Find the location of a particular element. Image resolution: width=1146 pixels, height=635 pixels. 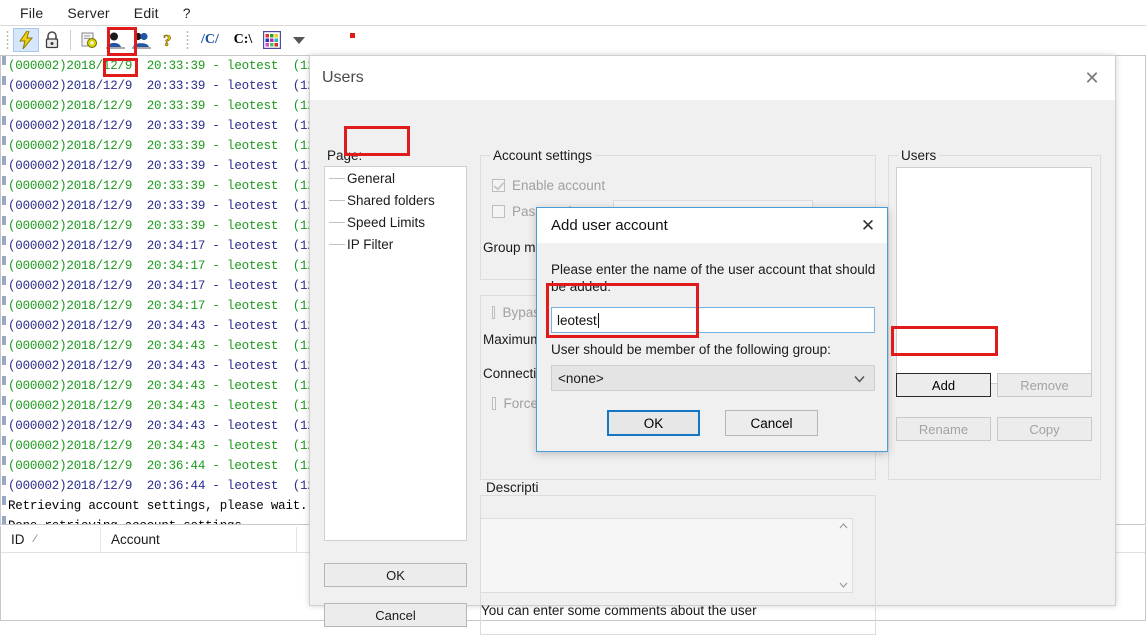

windows-path-button: C:\ is located at coordinates (243, 40).